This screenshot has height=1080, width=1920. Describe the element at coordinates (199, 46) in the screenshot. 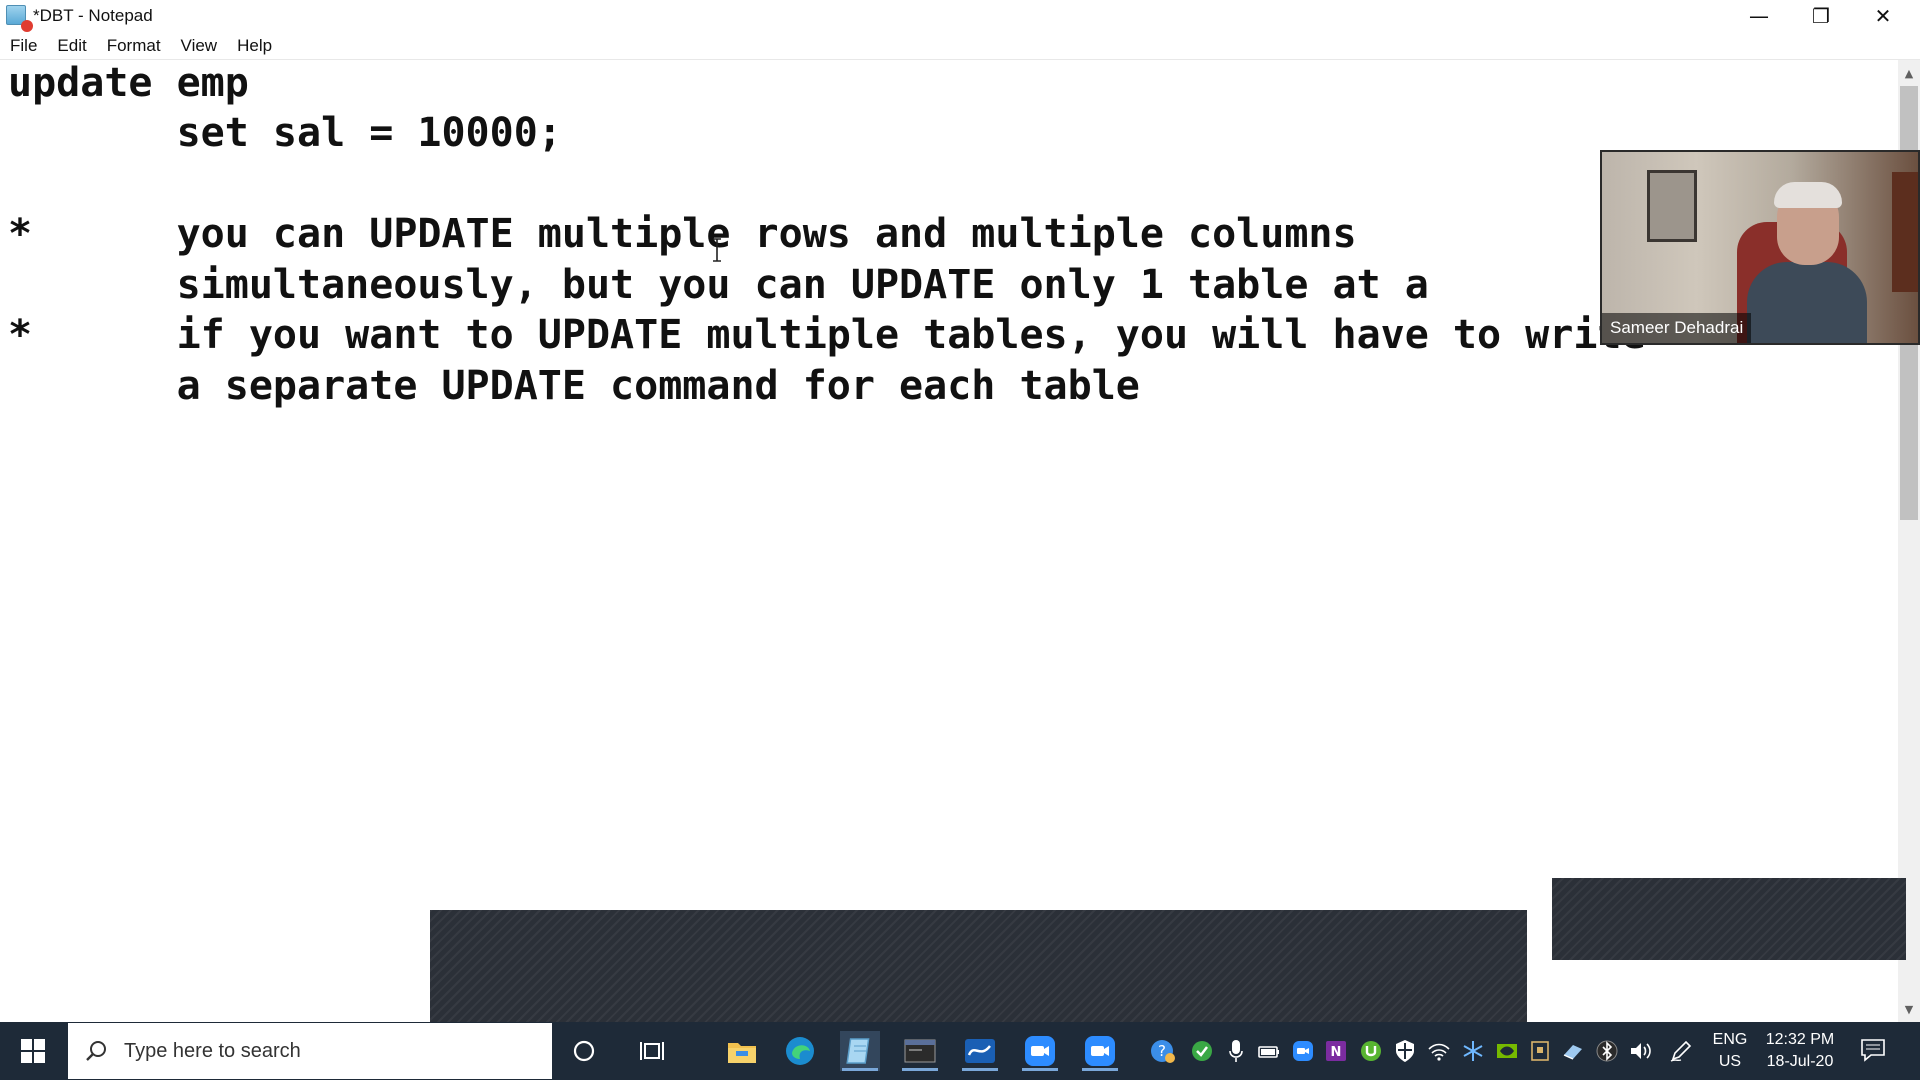

I see `menu-view: View` at that location.